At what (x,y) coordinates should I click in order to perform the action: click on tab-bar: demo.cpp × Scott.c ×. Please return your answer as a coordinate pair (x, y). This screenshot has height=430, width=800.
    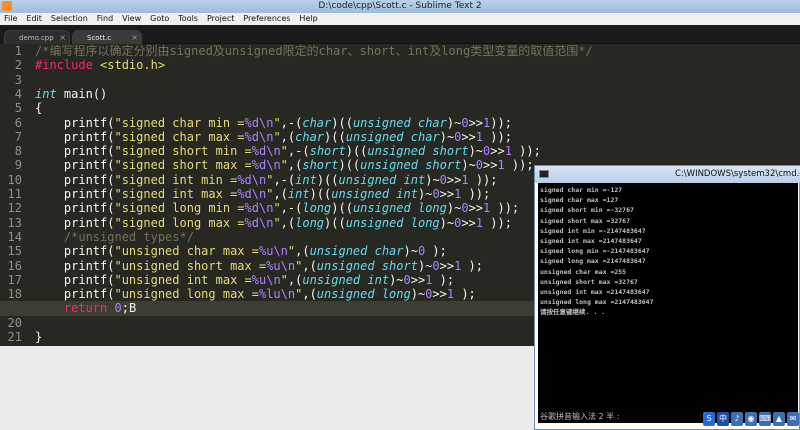
    Looking at the image, I should click on (400, 34).